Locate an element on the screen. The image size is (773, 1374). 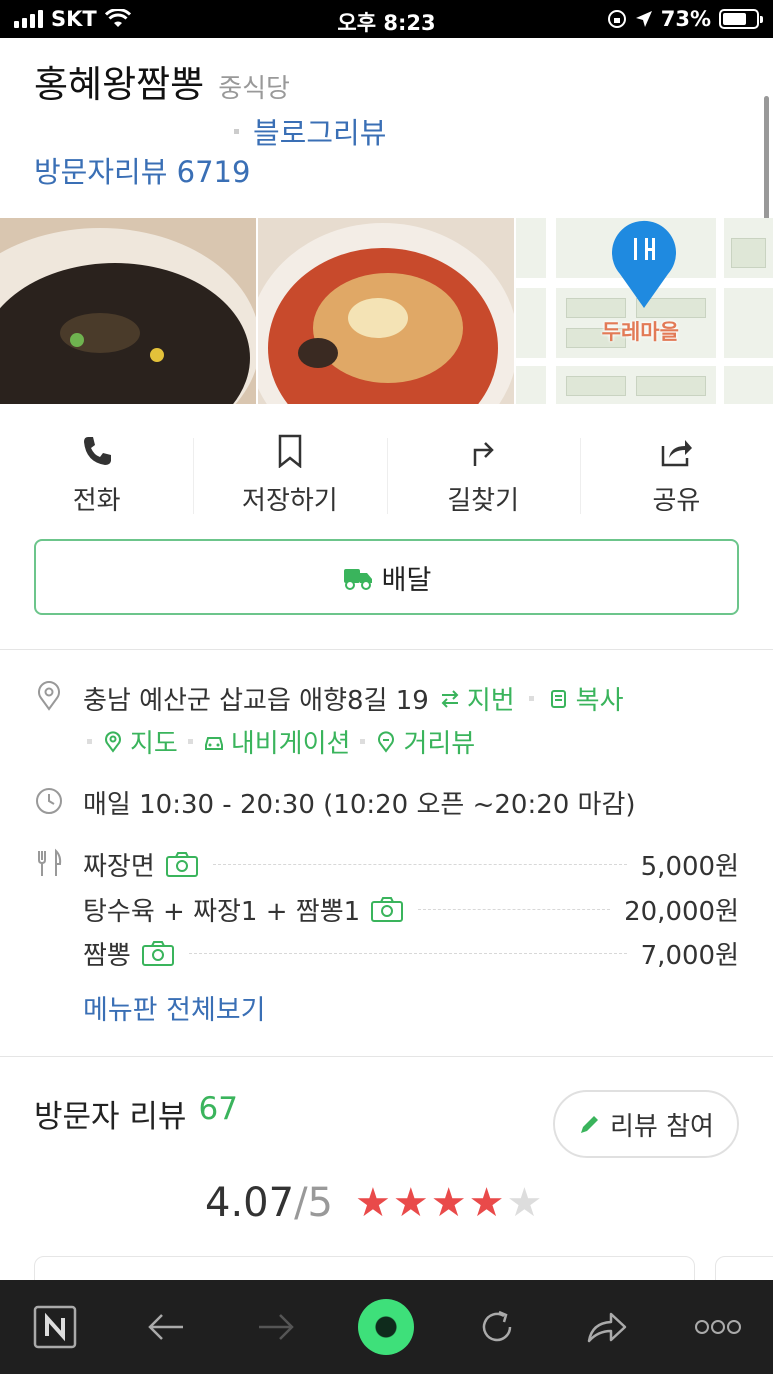
visitor-review-count: 67 is located at coordinates (218, 1109).